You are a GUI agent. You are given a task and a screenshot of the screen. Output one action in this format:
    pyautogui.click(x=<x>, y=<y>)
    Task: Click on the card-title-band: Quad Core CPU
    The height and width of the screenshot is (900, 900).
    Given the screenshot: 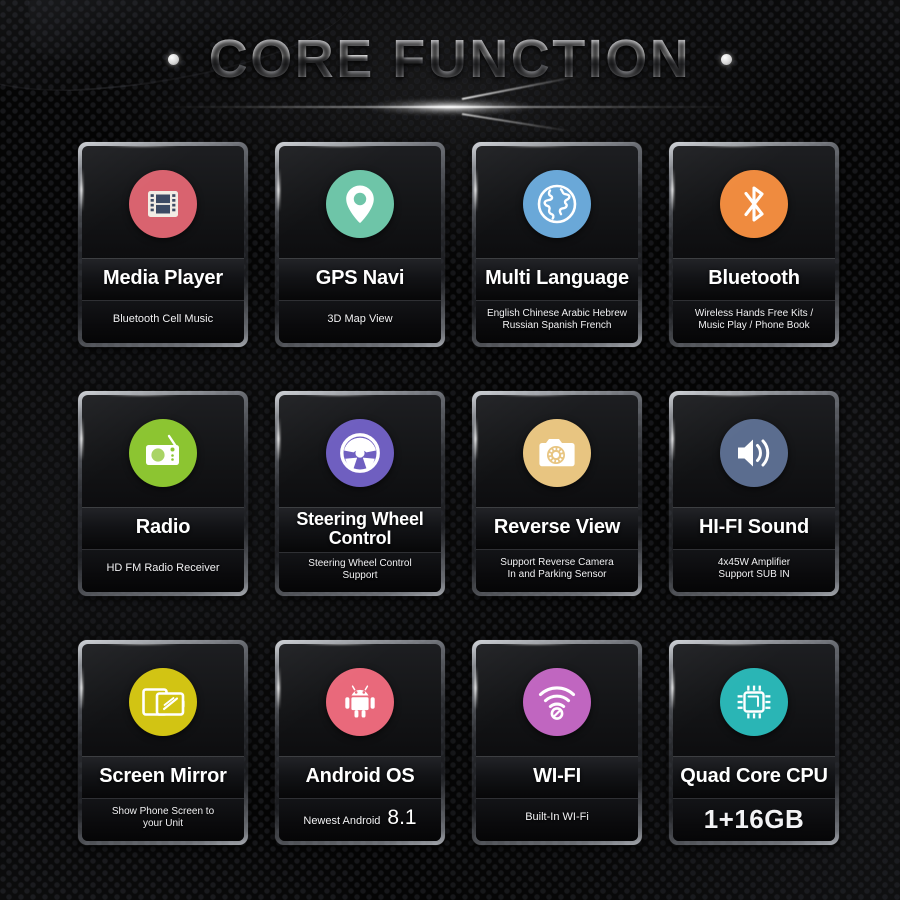 What is the action you would take?
    pyautogui.click(x=754, y=777)
    